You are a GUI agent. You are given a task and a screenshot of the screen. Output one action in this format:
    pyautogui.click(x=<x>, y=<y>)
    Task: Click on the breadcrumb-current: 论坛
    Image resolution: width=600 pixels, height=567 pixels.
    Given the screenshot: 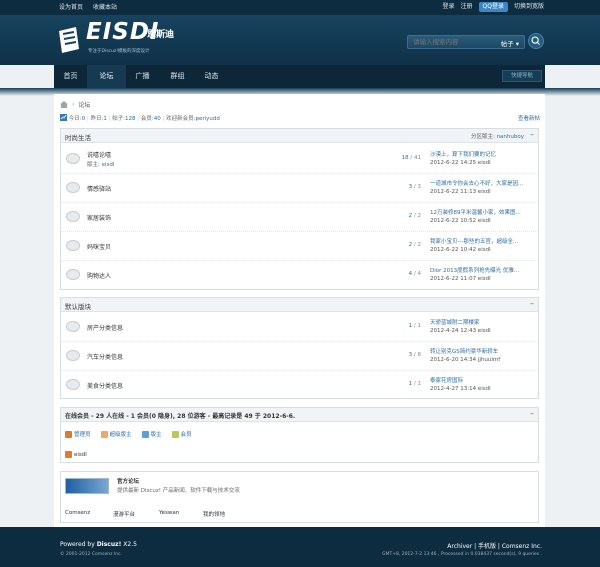 What is the action you would take?
    pyautogui.click(x=84, y=104)
    